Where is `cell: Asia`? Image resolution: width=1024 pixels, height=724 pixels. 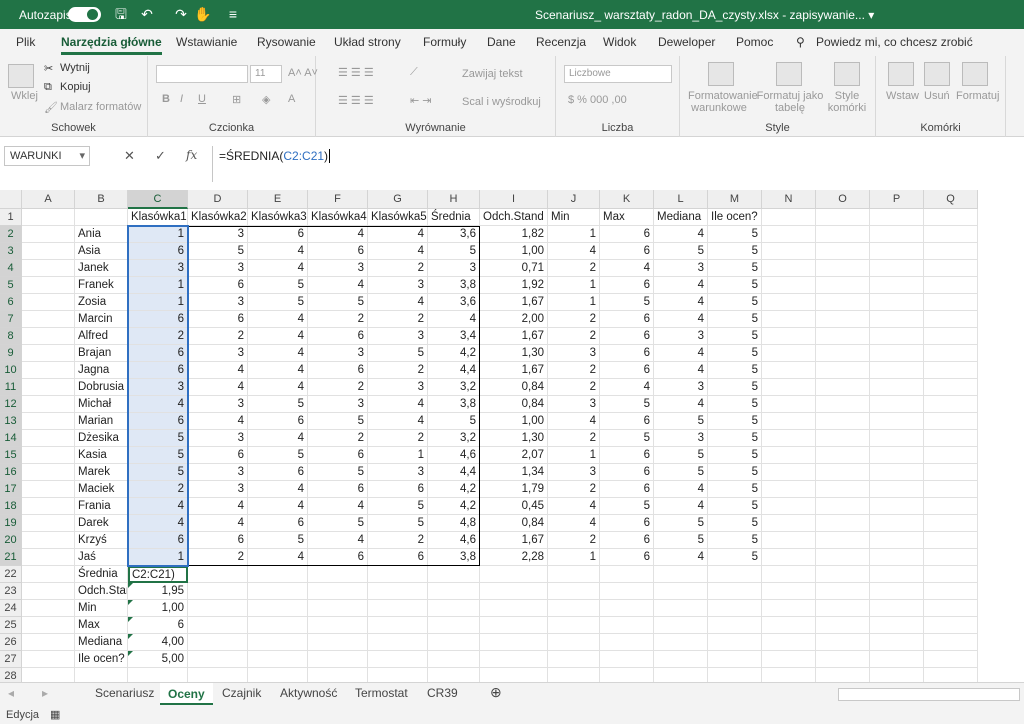 cell: Asia is located at coordinates (101, 251).